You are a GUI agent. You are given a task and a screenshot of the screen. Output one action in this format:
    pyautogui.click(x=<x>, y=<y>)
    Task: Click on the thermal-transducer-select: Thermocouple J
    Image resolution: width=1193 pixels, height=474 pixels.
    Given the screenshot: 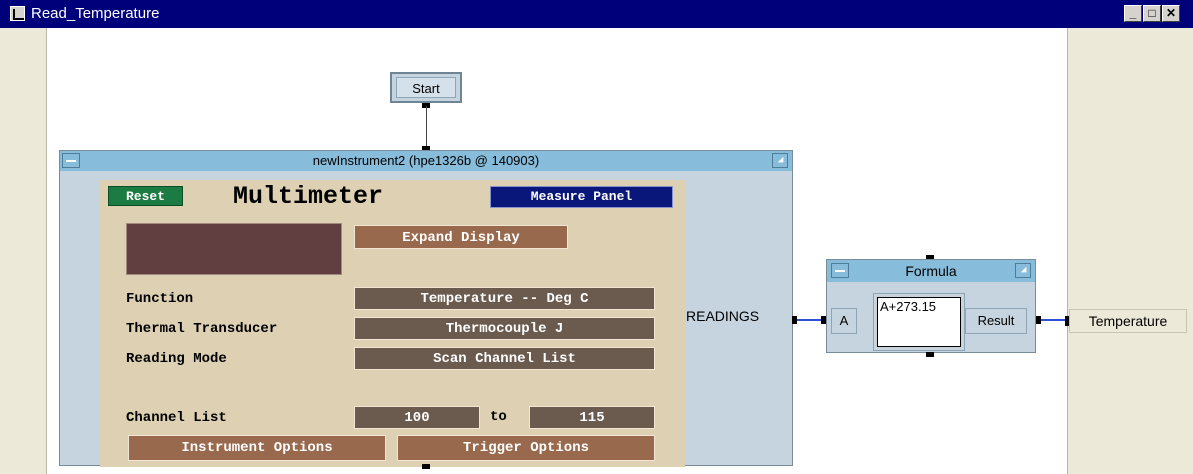 What is the action you would take?
    pyautogui.click(x=504, y=328)
    